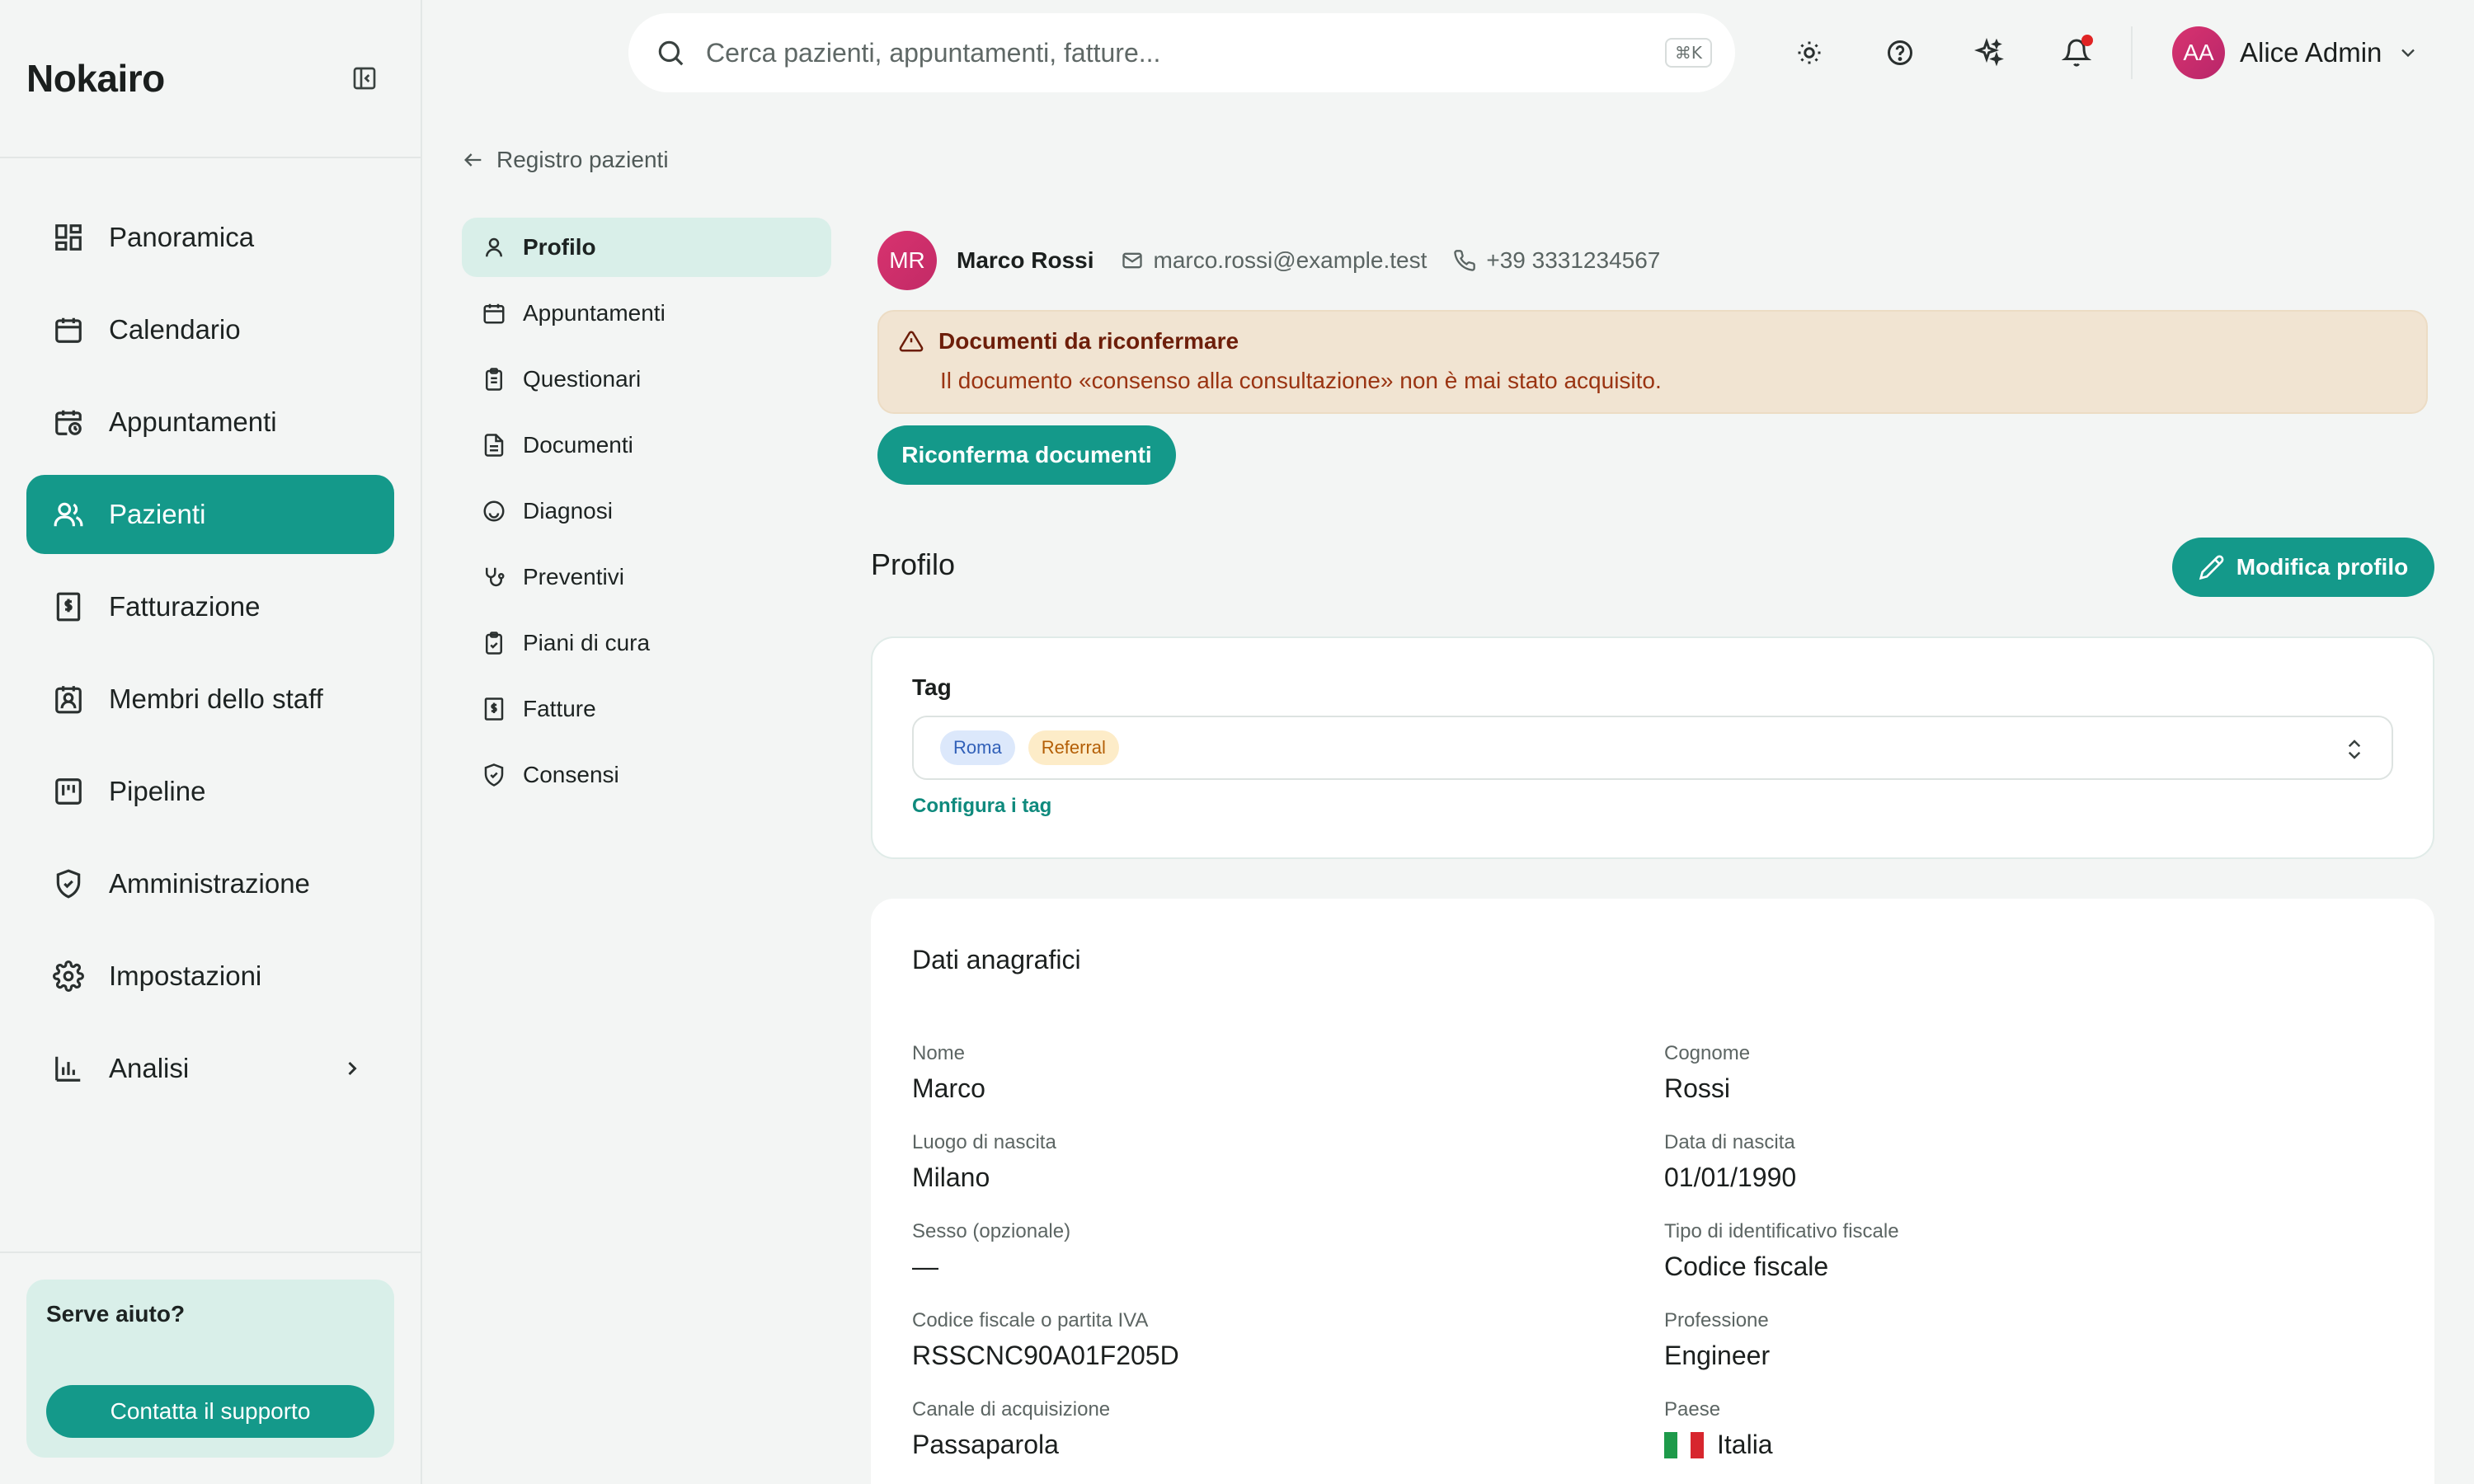 The width and height of the screenshot is (2474, 1484). Describe the element at coordinates (977, 747) in the screenshot. I see `tag-chip: Roma` at that location.